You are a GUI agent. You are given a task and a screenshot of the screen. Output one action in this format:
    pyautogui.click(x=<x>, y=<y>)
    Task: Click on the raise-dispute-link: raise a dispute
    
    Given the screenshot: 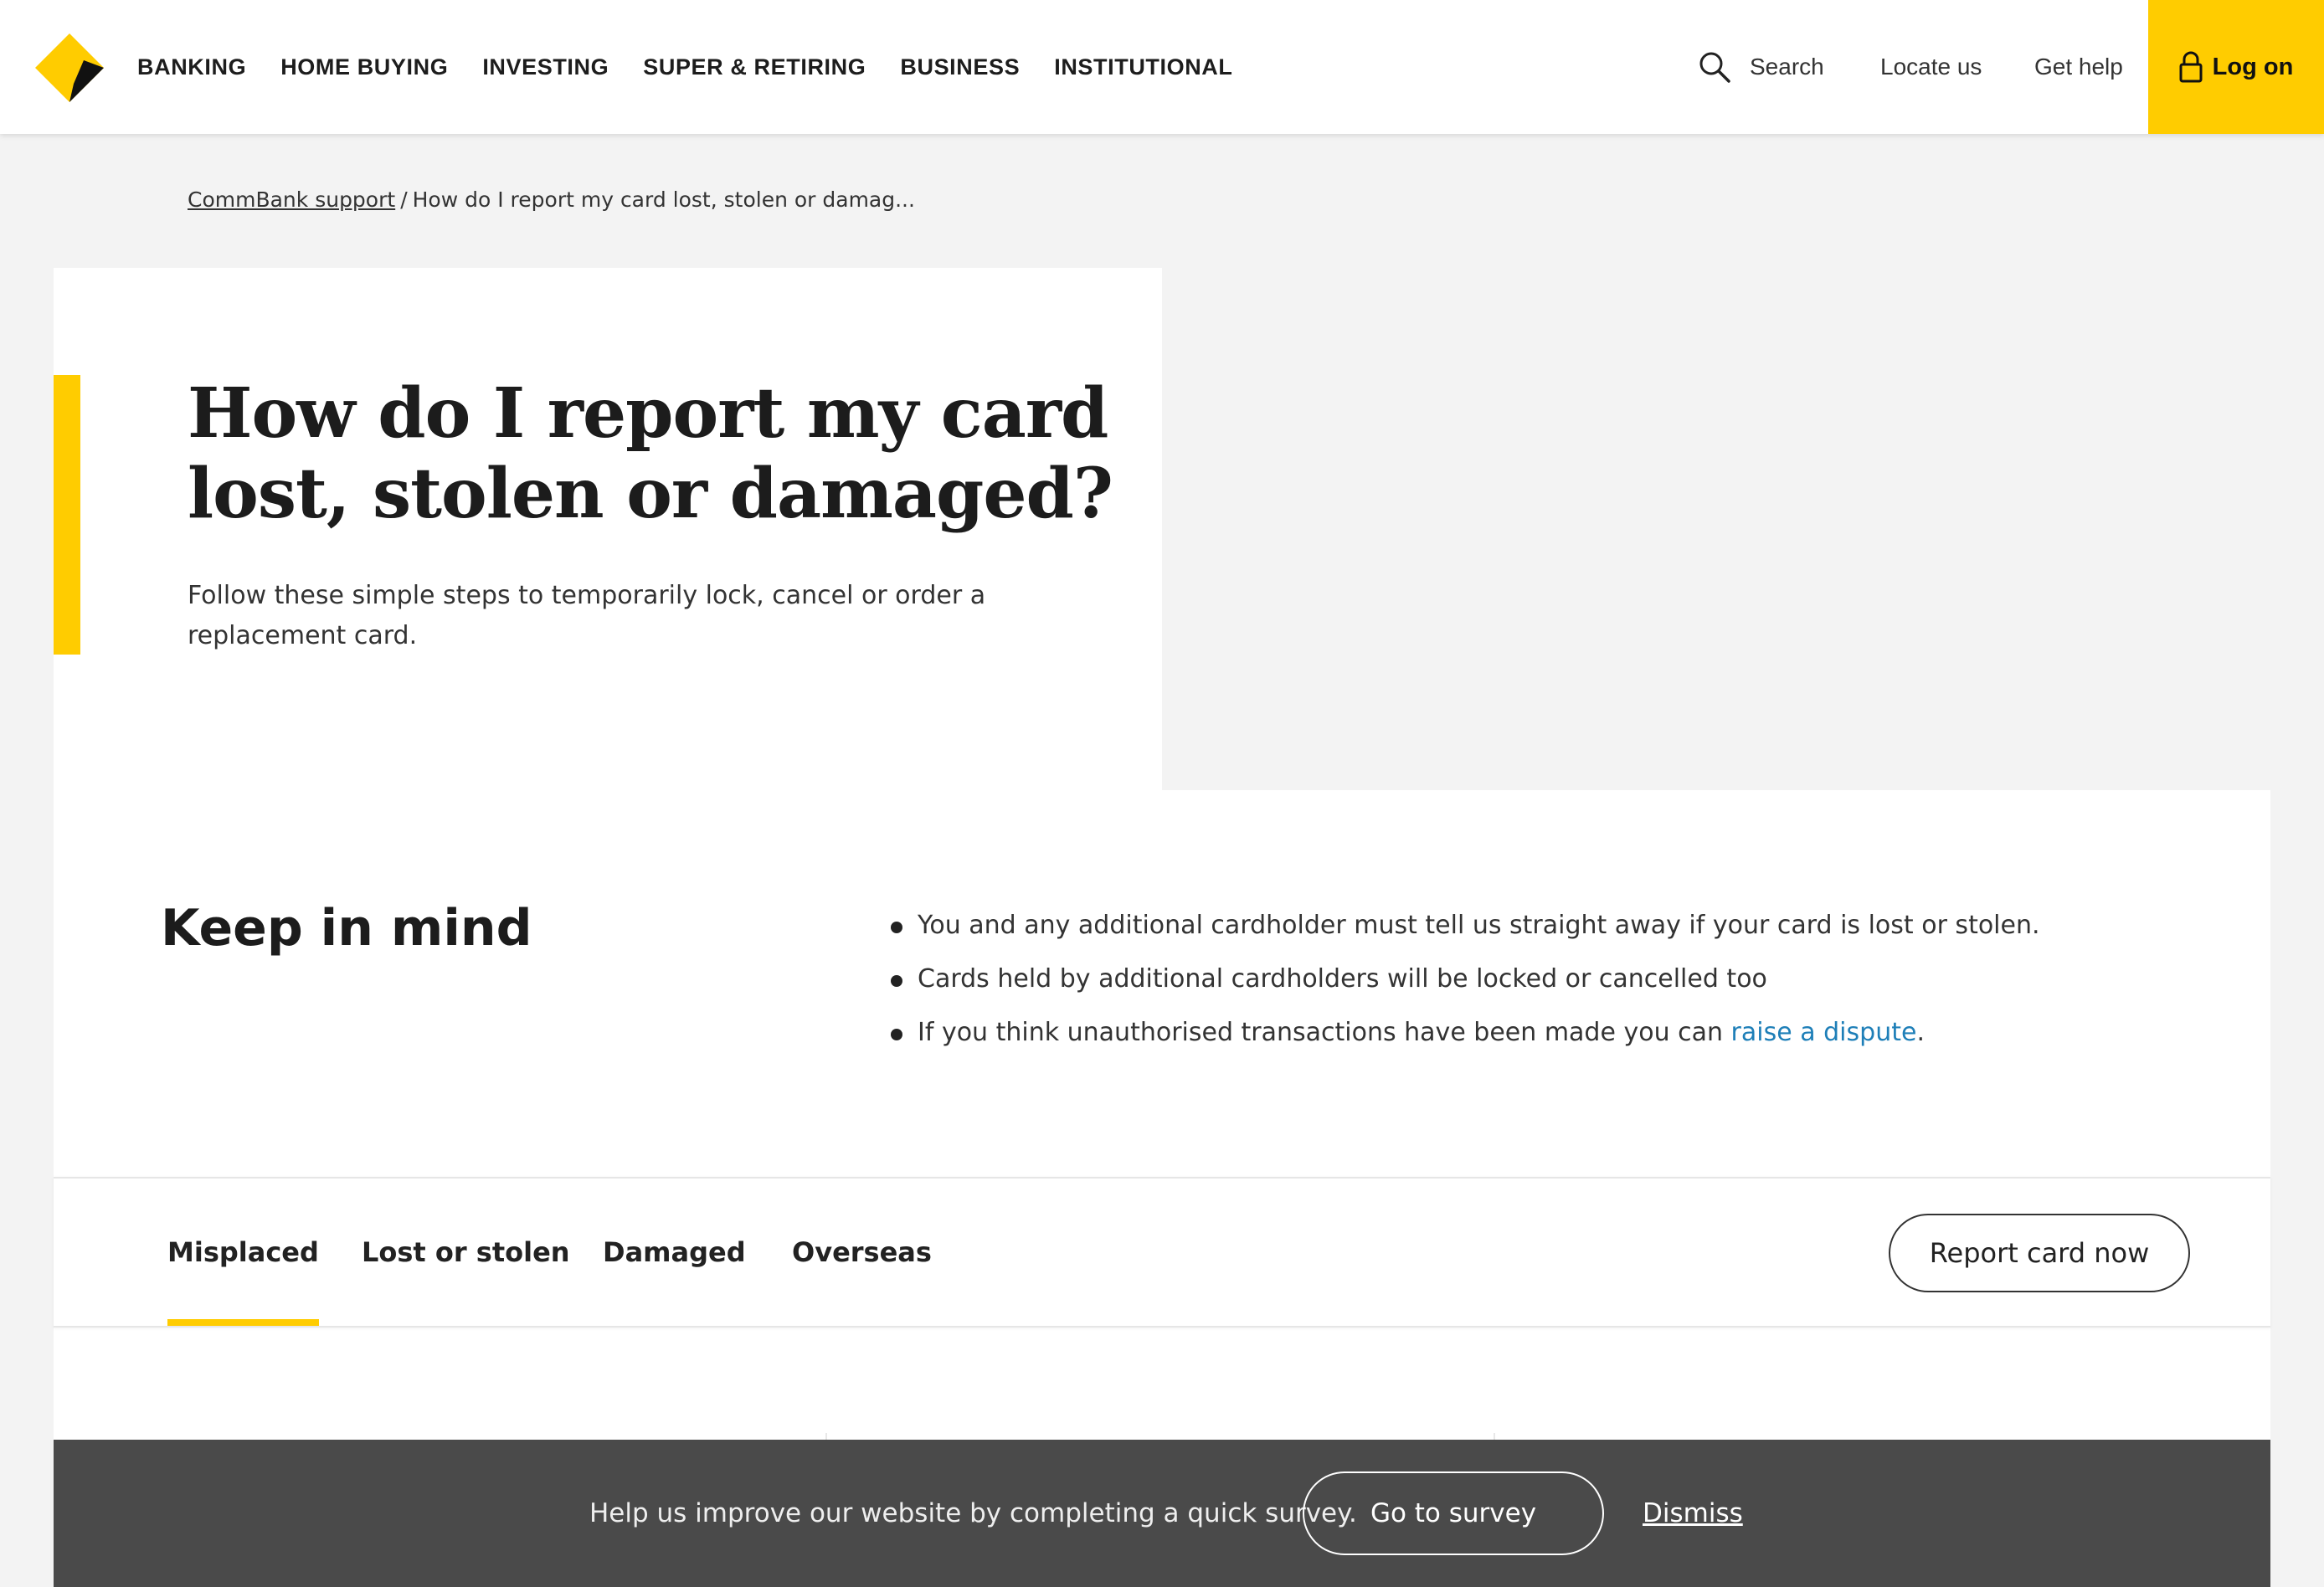 What is the action you would take?
    pyautogui.click(x=1824, y=1033)
    